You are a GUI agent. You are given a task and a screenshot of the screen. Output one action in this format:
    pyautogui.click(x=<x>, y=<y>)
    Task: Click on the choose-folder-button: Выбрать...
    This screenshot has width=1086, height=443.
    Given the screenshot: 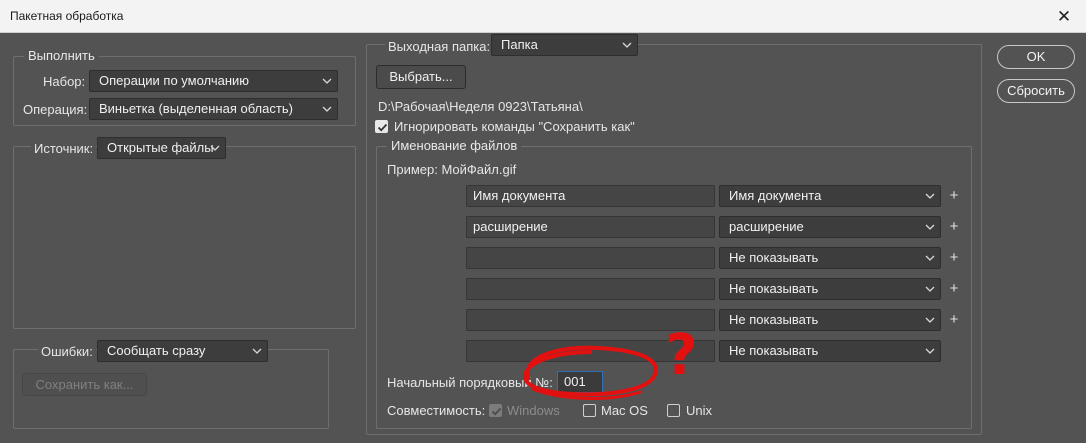 What is the action you would take?
    pyautogui.click(x=421, y=77)
    